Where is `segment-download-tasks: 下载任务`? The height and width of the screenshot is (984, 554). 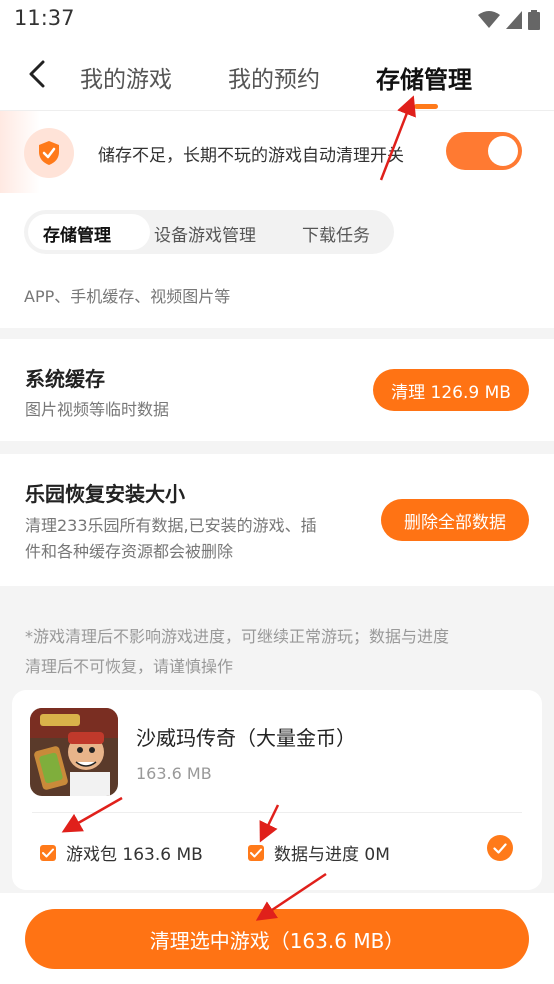
segment-download-tasks: 下载任务 is located at coordinates (336, 233).